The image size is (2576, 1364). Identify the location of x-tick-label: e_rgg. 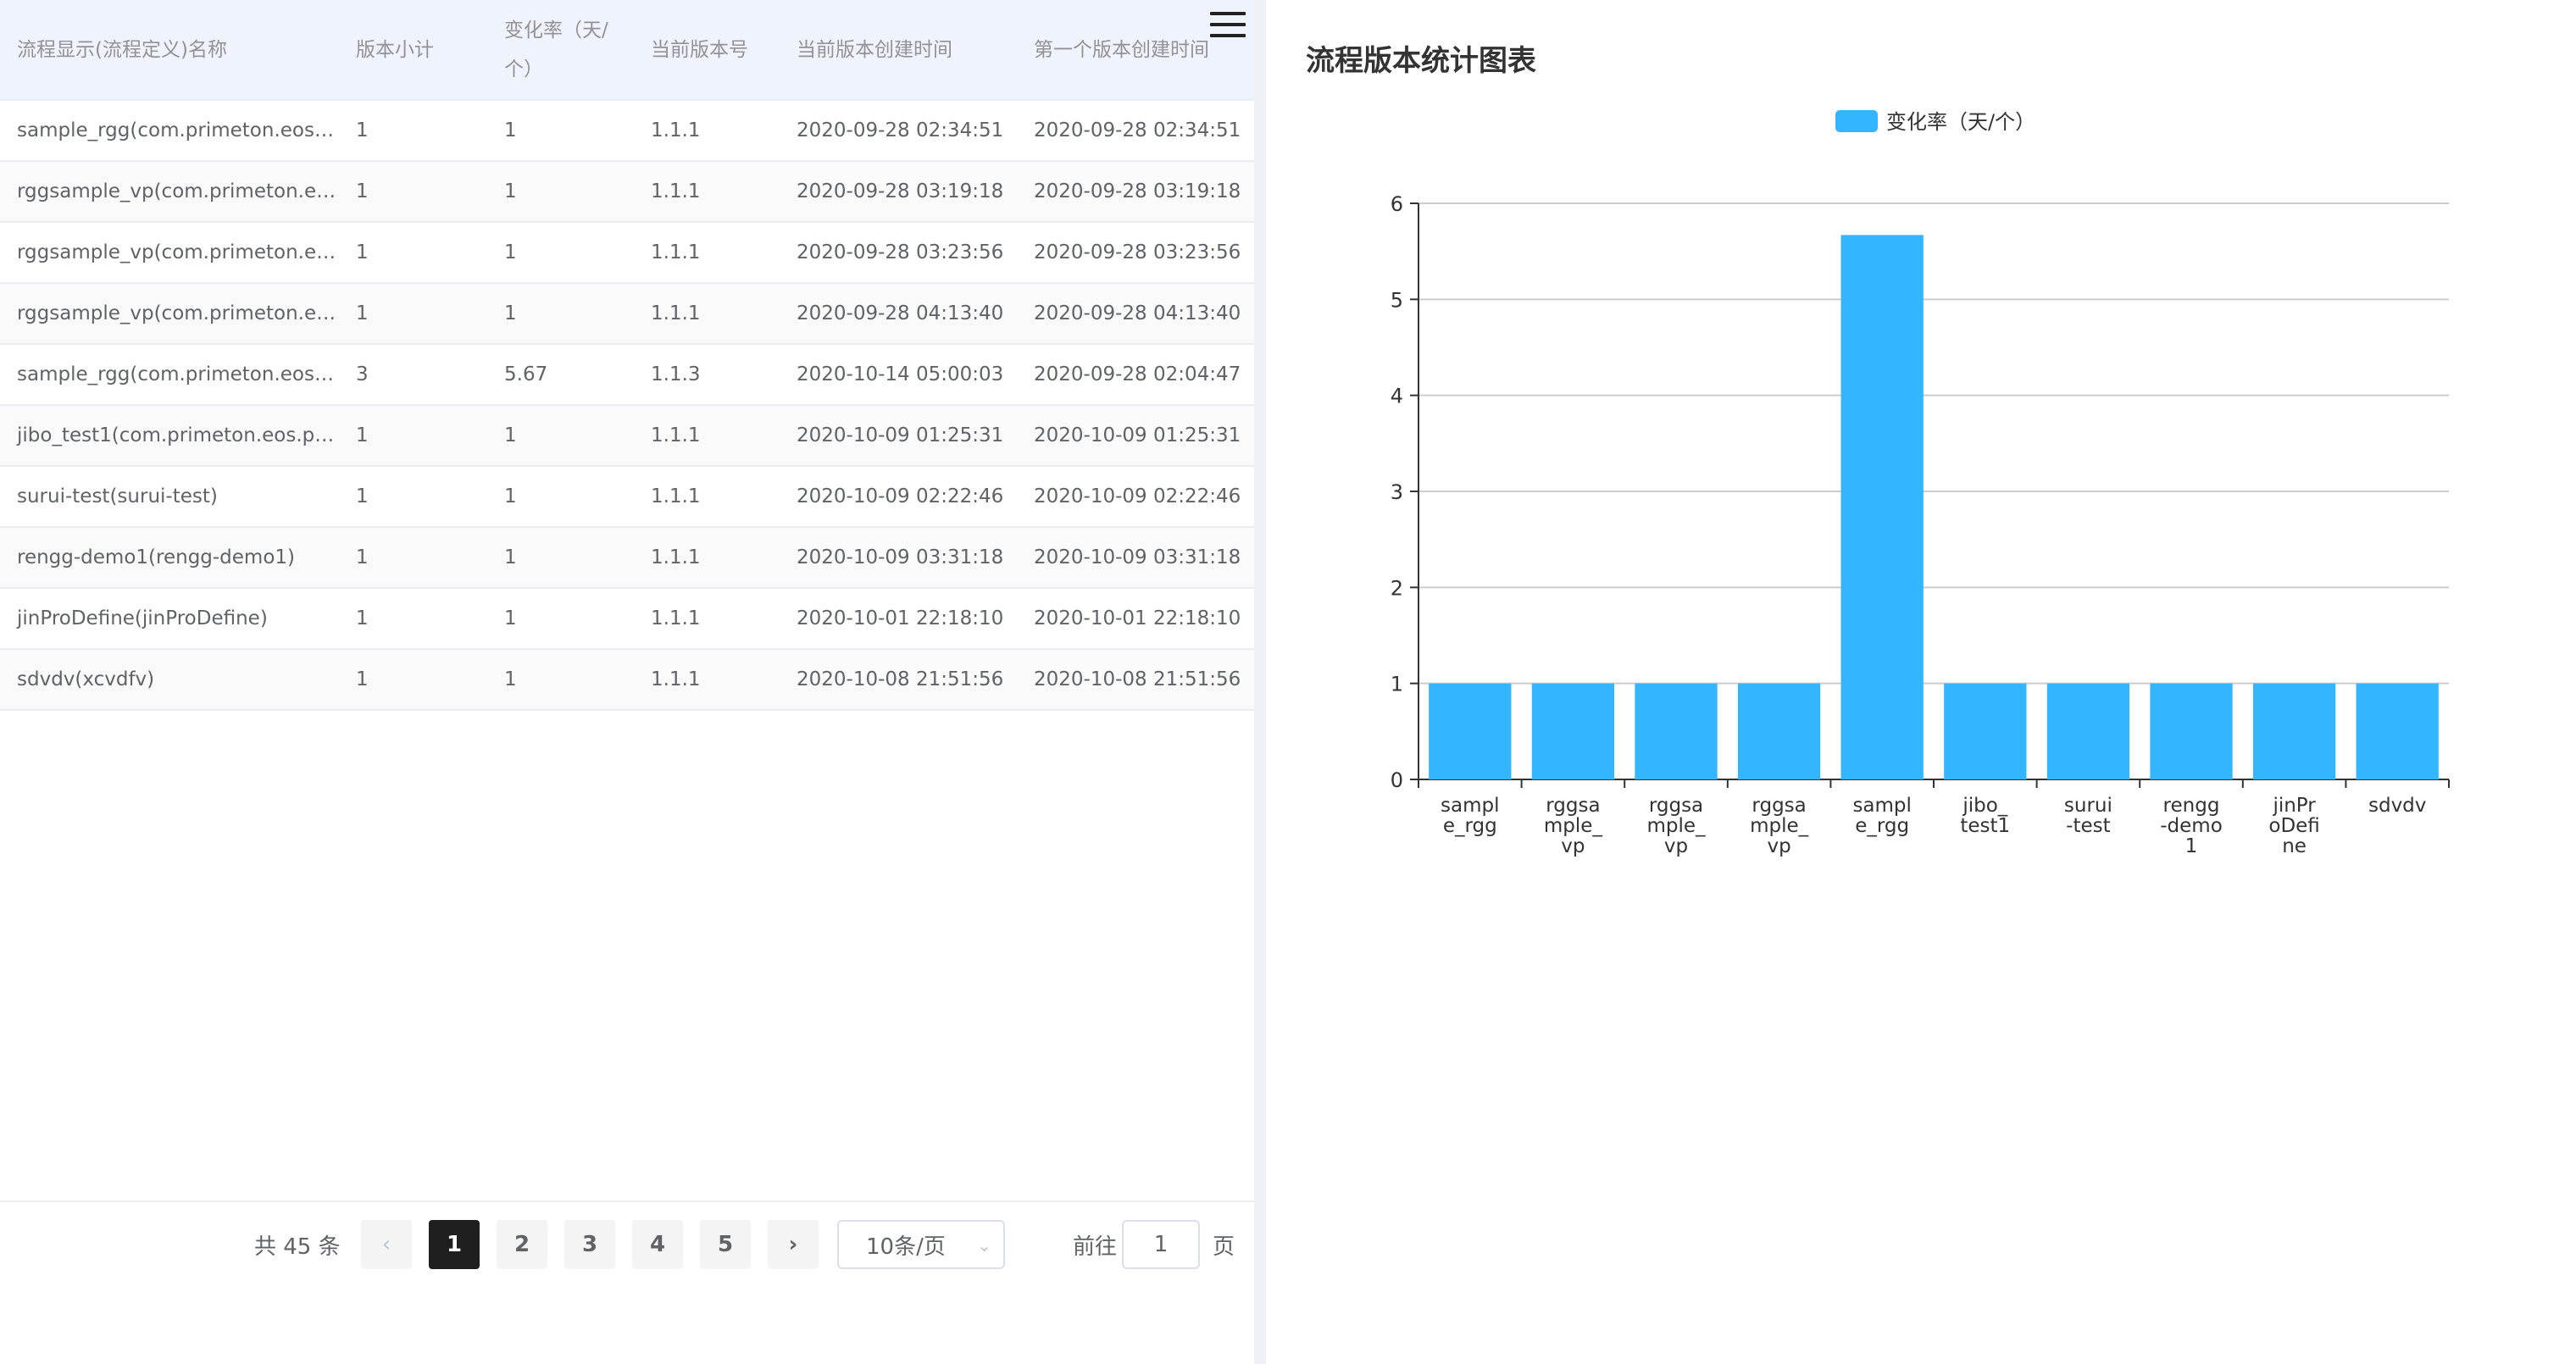
(1470, 826).